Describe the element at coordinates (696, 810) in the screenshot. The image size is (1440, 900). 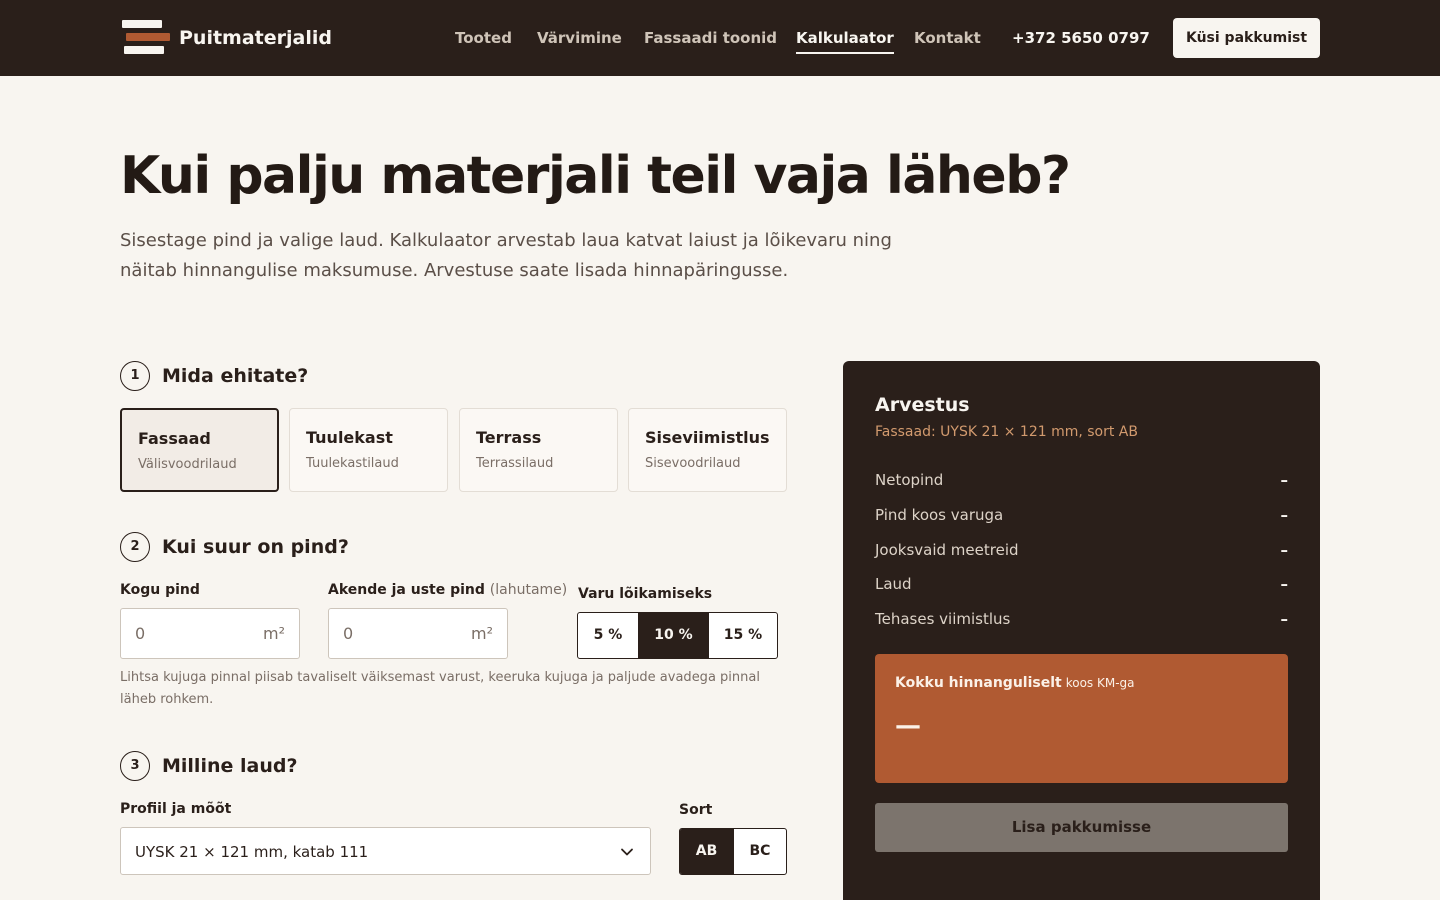
I see `grade-label: Sort` at that location.